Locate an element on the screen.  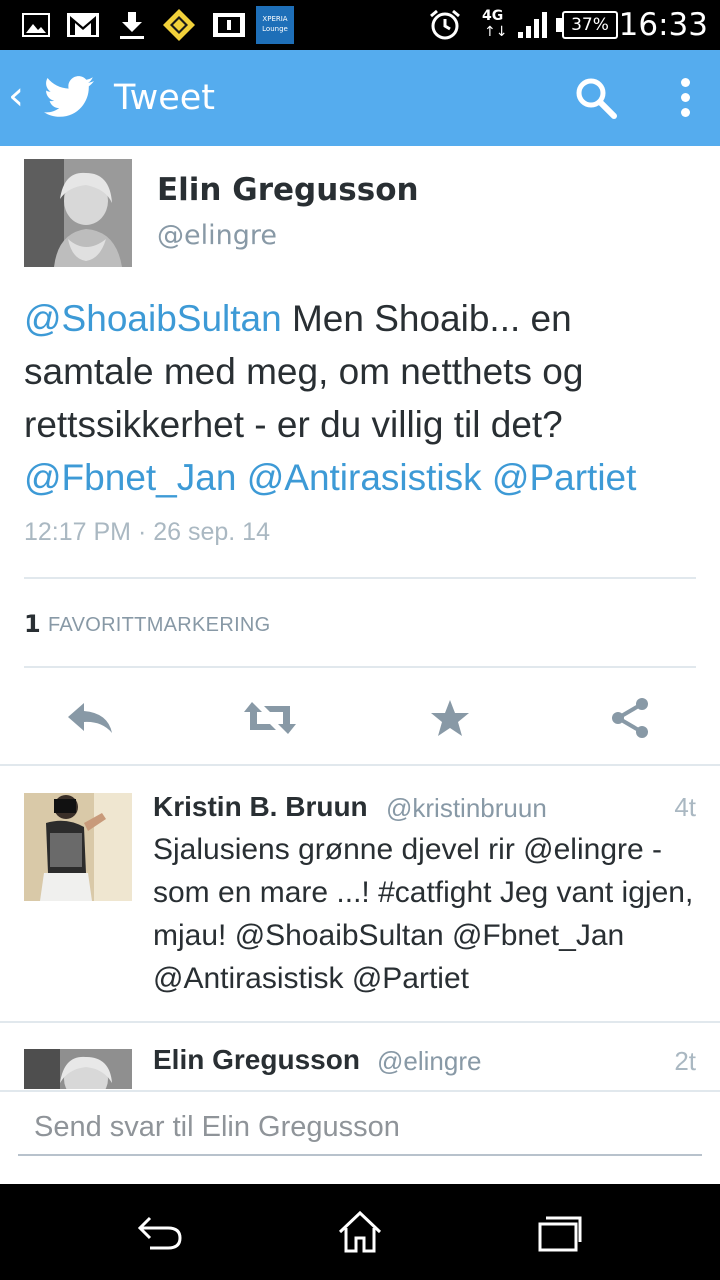
recent-apps-icon is located at coordinates (560, 1232).